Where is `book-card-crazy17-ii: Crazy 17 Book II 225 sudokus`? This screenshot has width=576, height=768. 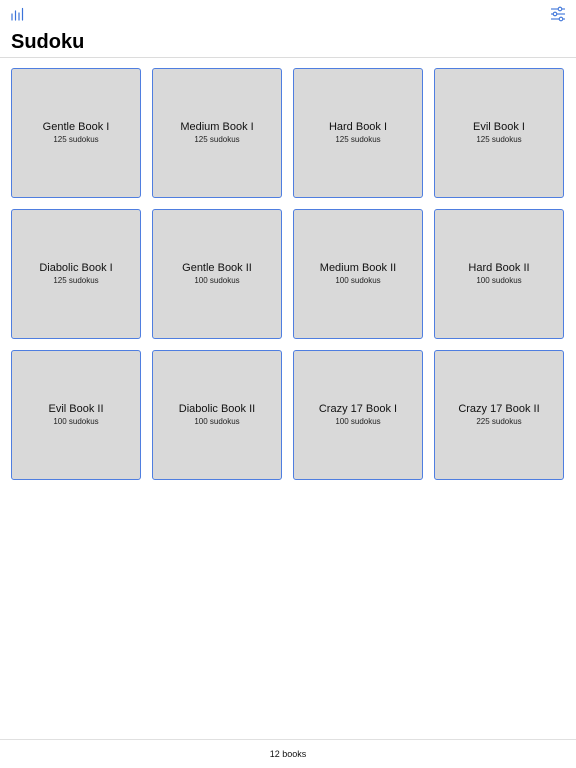
book-card-crazy17-ii: Crazy 17 Book II 225 sudokus is located at coordinates (499, 415).